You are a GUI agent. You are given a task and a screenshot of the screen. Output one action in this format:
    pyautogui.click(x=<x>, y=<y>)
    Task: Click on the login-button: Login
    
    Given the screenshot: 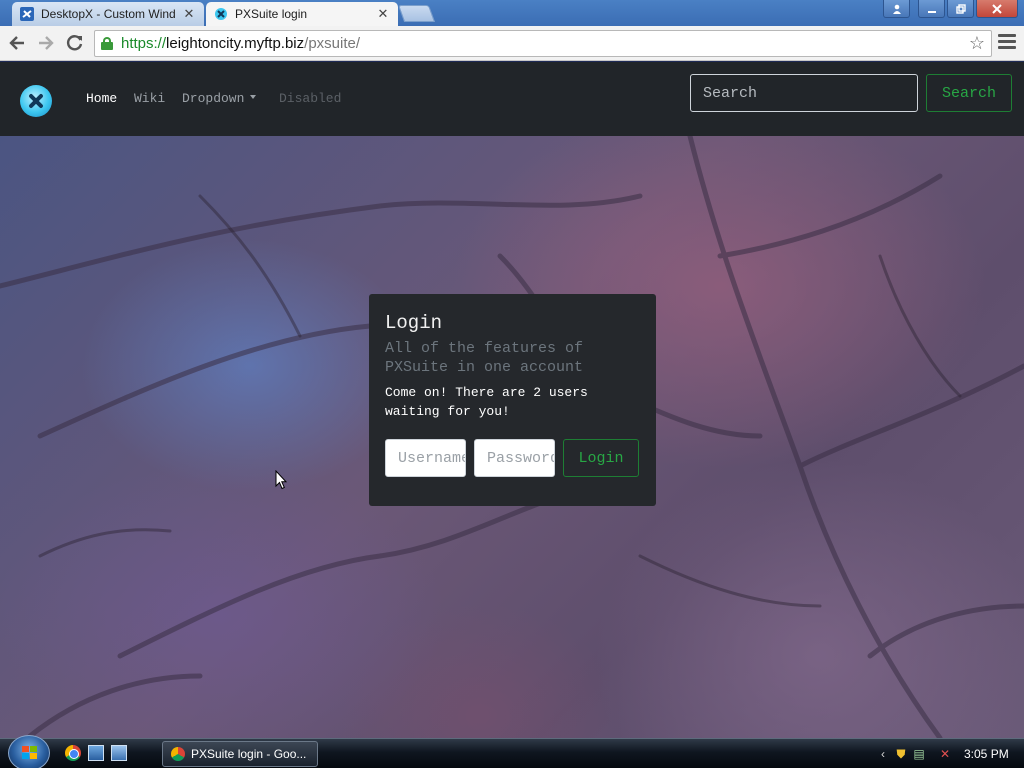 What is the action you would take?
    pyautogui.click(x=601, y=458)
    